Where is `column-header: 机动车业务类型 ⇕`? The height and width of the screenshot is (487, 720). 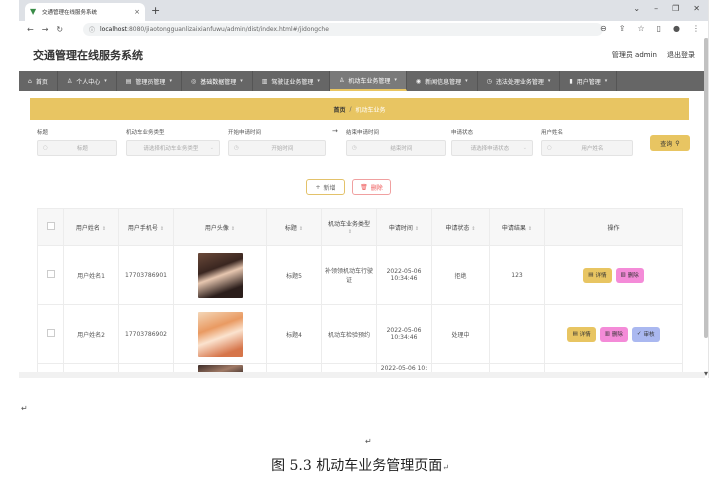
column-header: 机动车业务类型 ⇕ is located at coordinates (349, 227).